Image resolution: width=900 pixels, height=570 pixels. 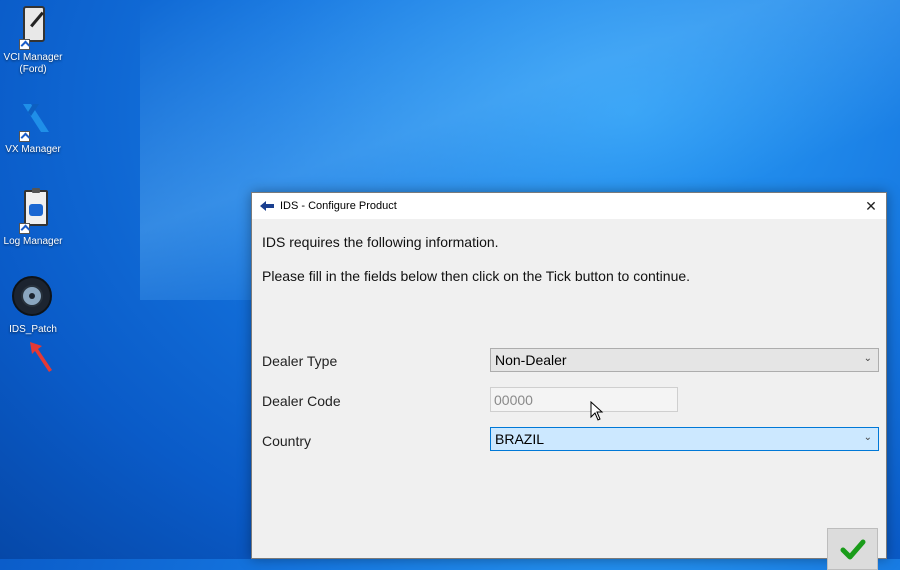 What do you see at coordinates (33, 298) in the screenshot?
I see `wheel-icon` at bounding box center [33, 298].